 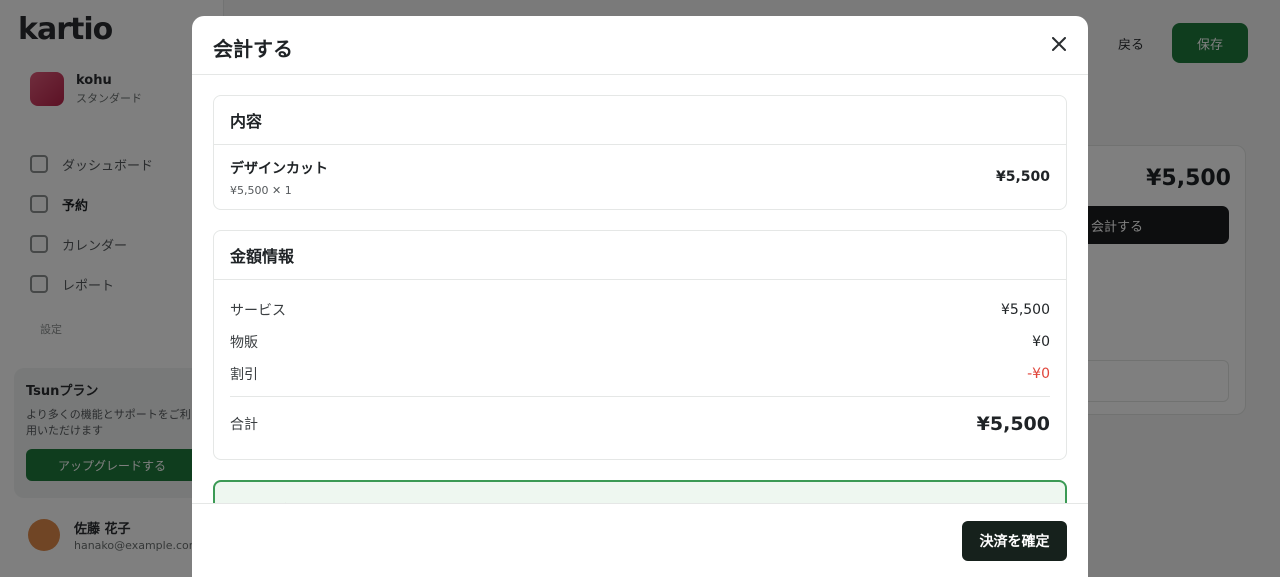 I want to click on list-item: デザインカット ¥5,500 ✕ 1 ¥5,500, so click(x=640, y=177).